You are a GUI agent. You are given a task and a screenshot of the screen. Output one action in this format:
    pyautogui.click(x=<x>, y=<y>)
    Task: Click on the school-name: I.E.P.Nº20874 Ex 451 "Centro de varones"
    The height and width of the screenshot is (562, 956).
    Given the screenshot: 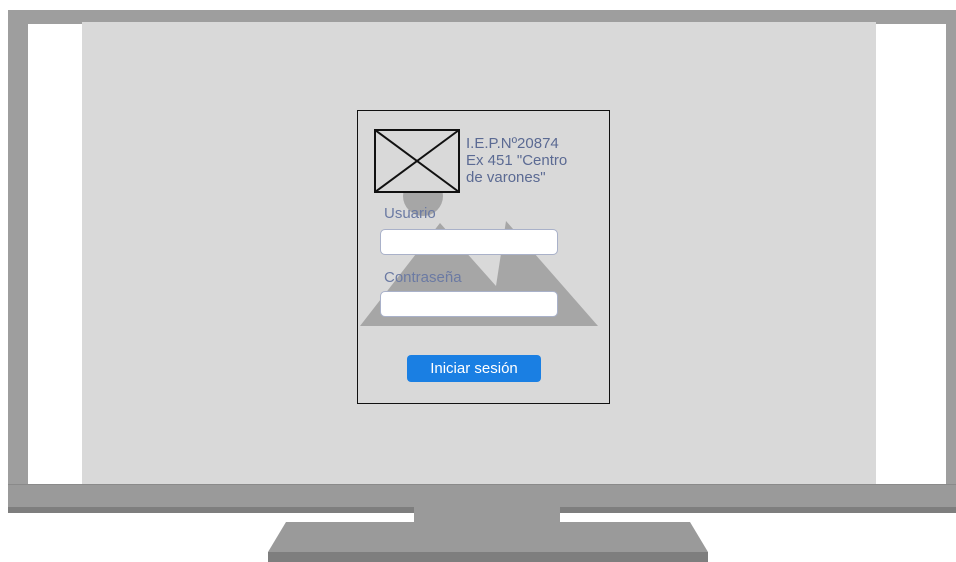 What is the action you would take?
    pyautogui.click(x=517, y=160)
    